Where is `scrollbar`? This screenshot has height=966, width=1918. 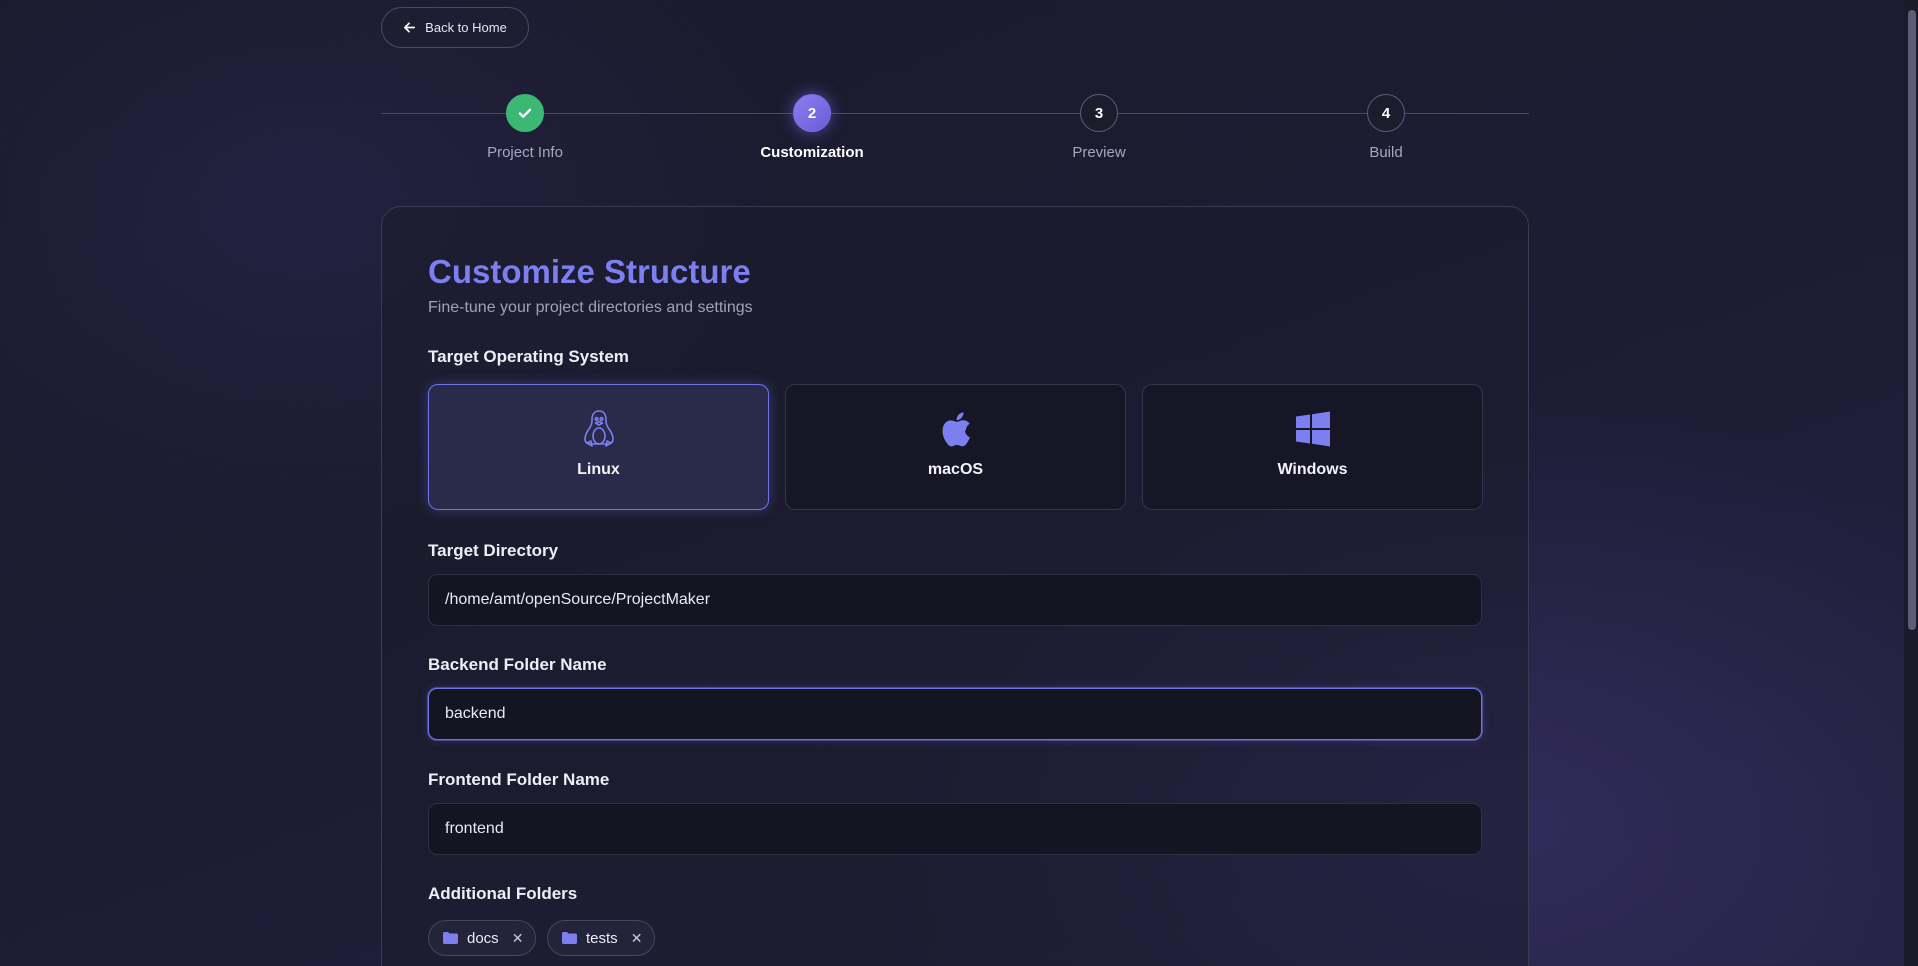
scrollbar is located at coordinates (1911, 483).